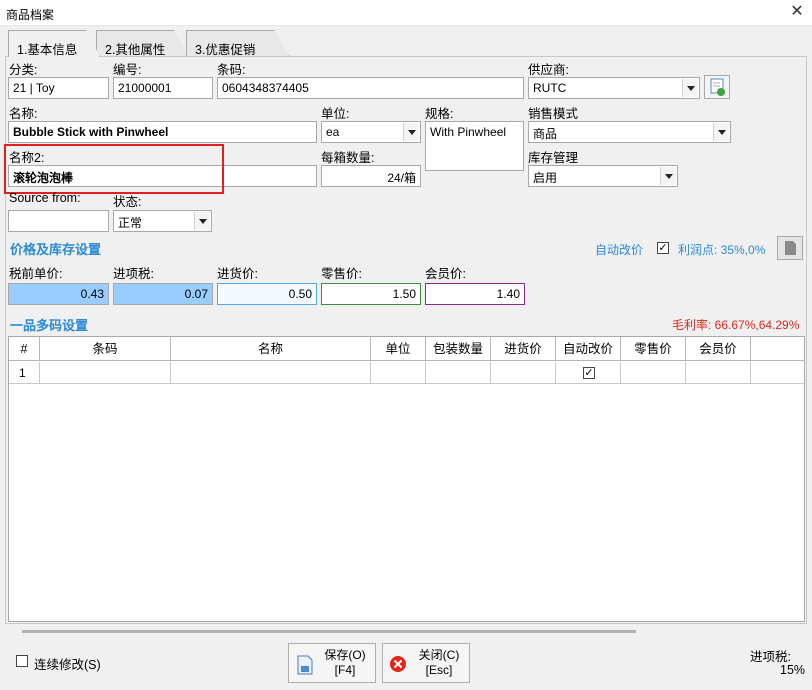  Describe the element at coordinates (56, 249) in the screenshot. I see `price-section-title: 价格及库存设置` at that location.